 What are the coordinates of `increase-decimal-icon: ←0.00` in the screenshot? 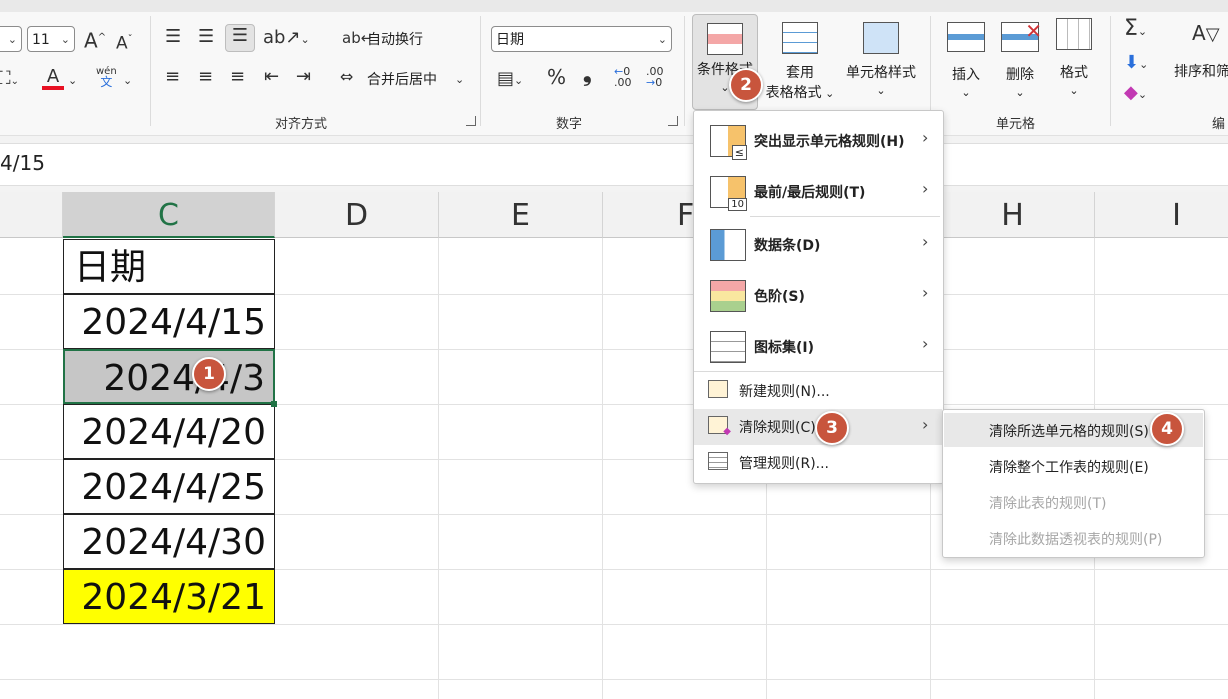 It's located at (623, 77).